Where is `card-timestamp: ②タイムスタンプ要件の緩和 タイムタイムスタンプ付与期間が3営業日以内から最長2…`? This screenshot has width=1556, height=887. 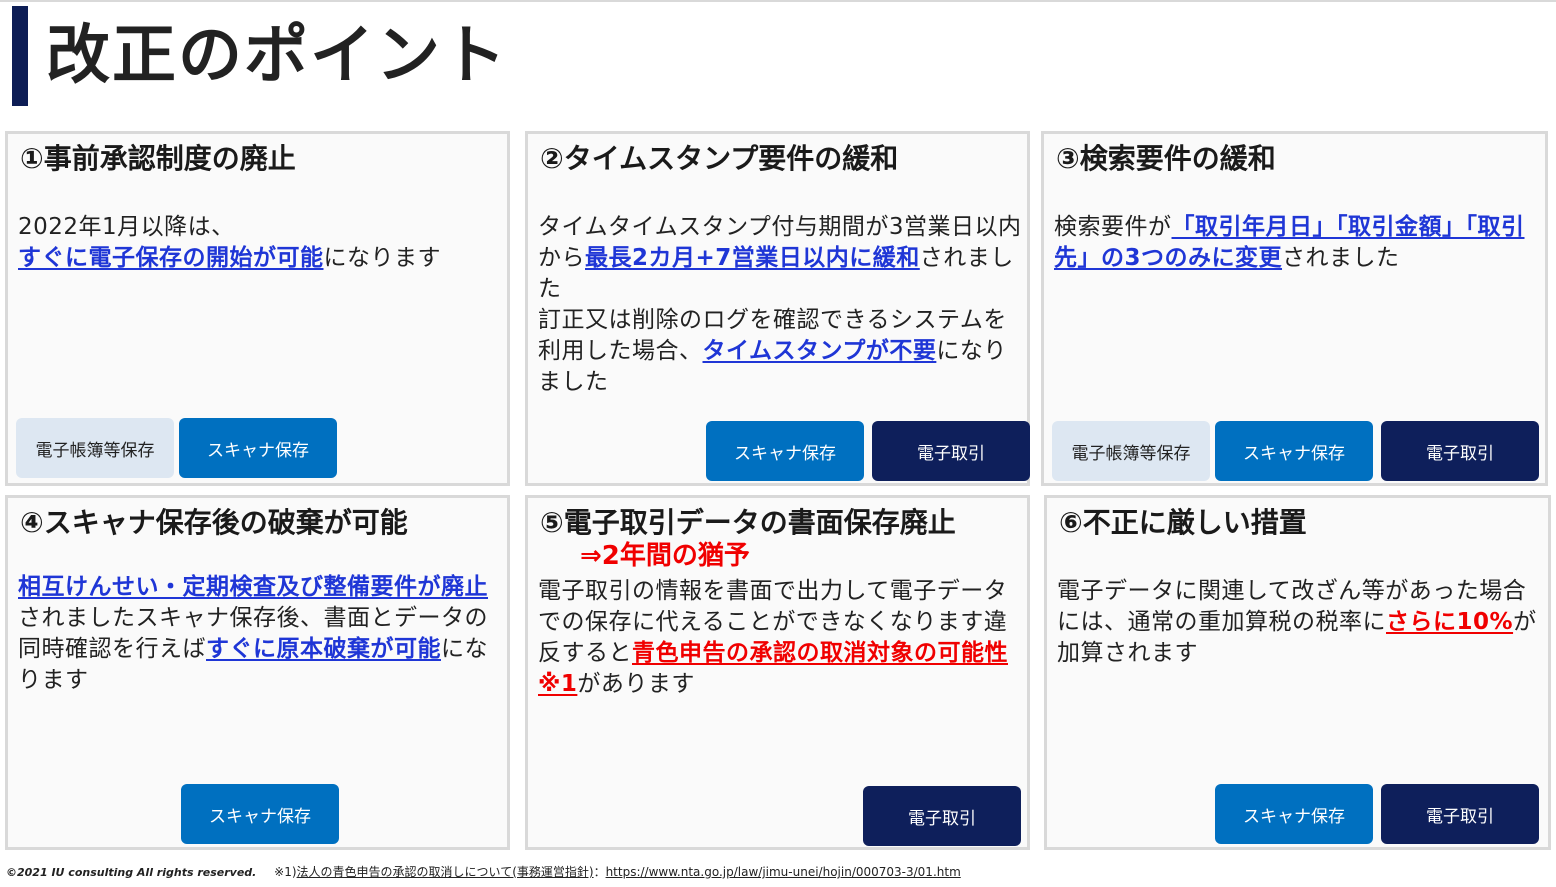
card-timestamp: ②タイムスタンプ要件の緩和 タイムタイムスタンプ付与期間が3営業日以内から最長2… is located at coordinates (777, 308).